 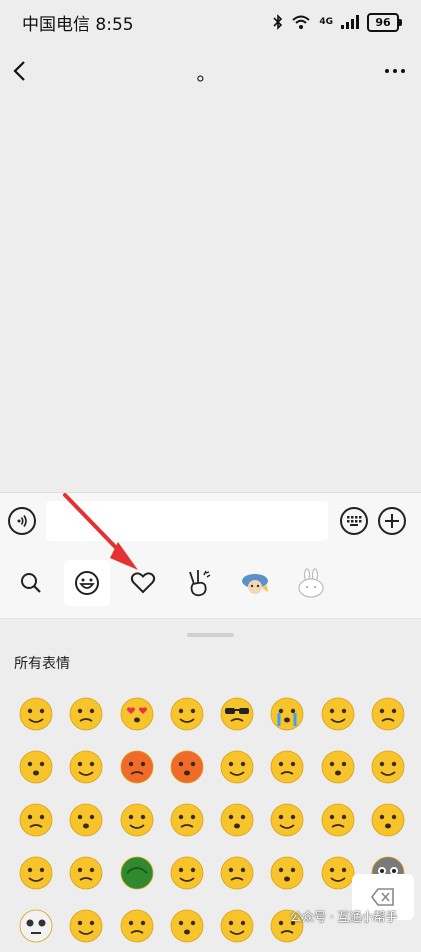 I want to click on emoji-surprised, so click(x=36, y=819).